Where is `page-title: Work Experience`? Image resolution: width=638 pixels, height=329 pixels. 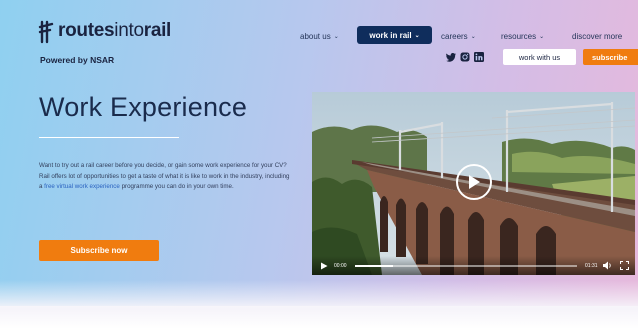 page-title: Work Experience is located at coordinates (143, 107).